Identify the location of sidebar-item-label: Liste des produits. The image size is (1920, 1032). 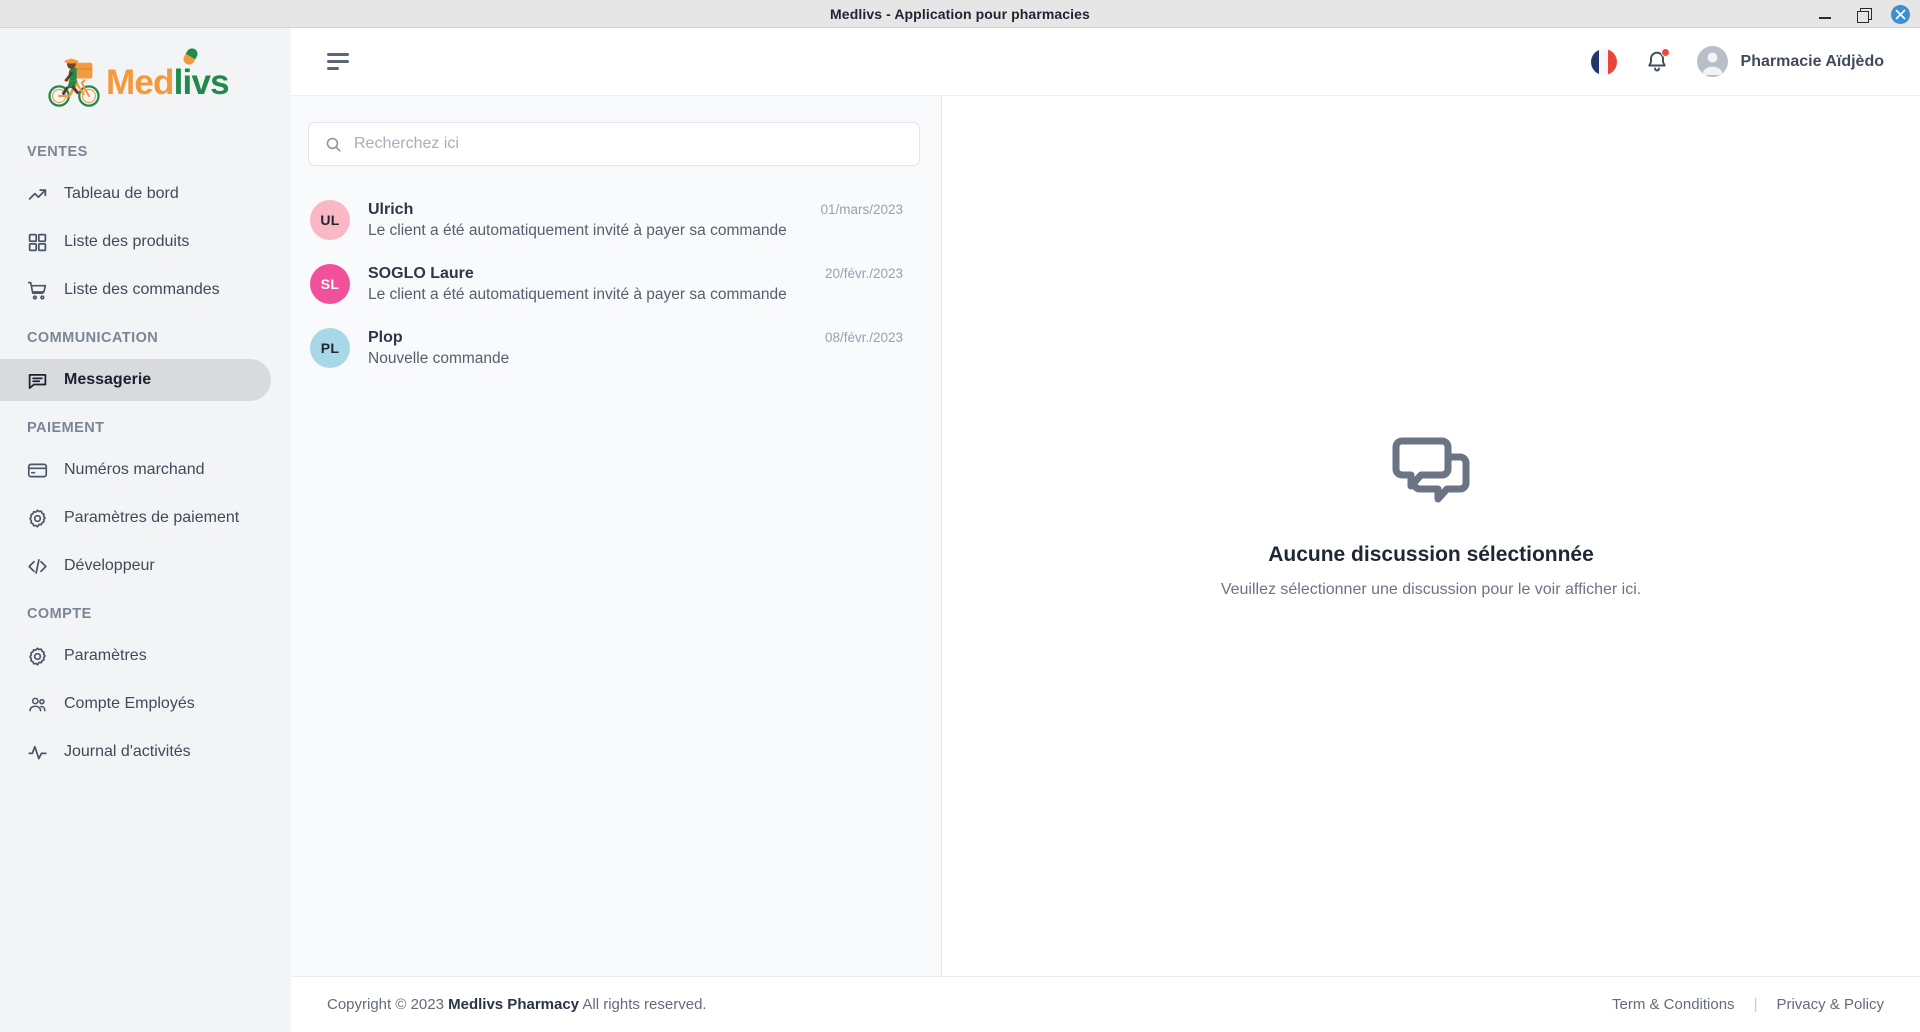
(127, 241).